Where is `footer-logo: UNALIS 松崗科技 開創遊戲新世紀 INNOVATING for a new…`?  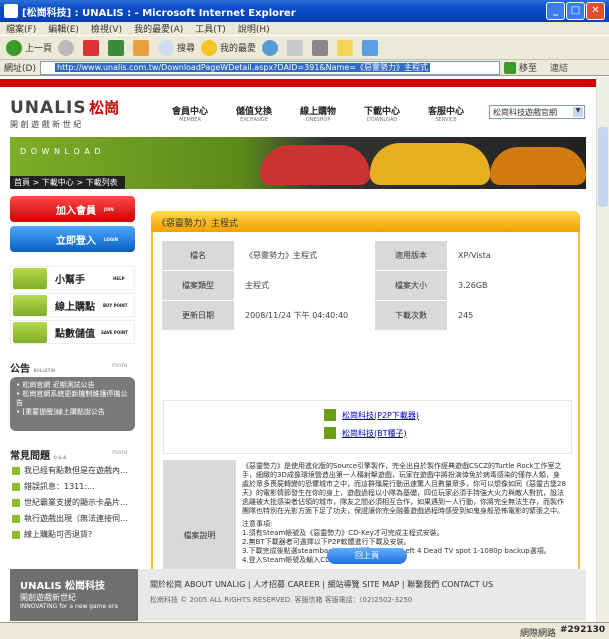 footer-logo: UNALIS 松崗科技 開創遊戲新世紀 INNOVATING for a new… is located at coordinates (74, 595).